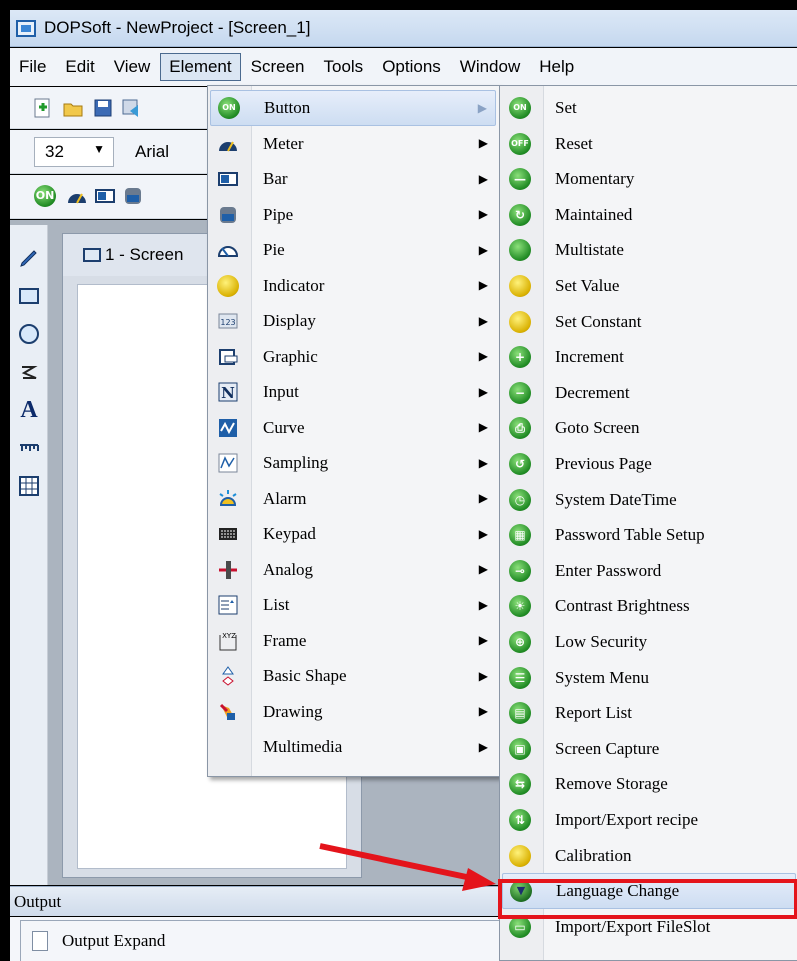 This screenshot has width=797, height=961. What do you see at coordinates (228, 747) in the screenshot?
I see `blank-icon-slot` at bounding box center [228, 747].